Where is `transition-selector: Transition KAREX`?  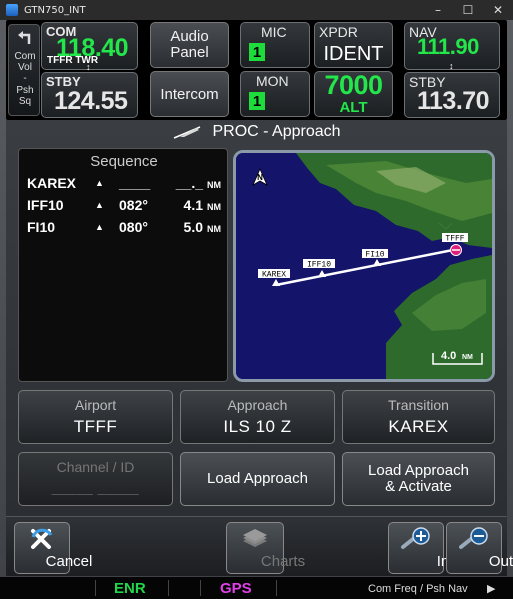
transition-selector: Transition KAREX is located at coordinates (418, 417).